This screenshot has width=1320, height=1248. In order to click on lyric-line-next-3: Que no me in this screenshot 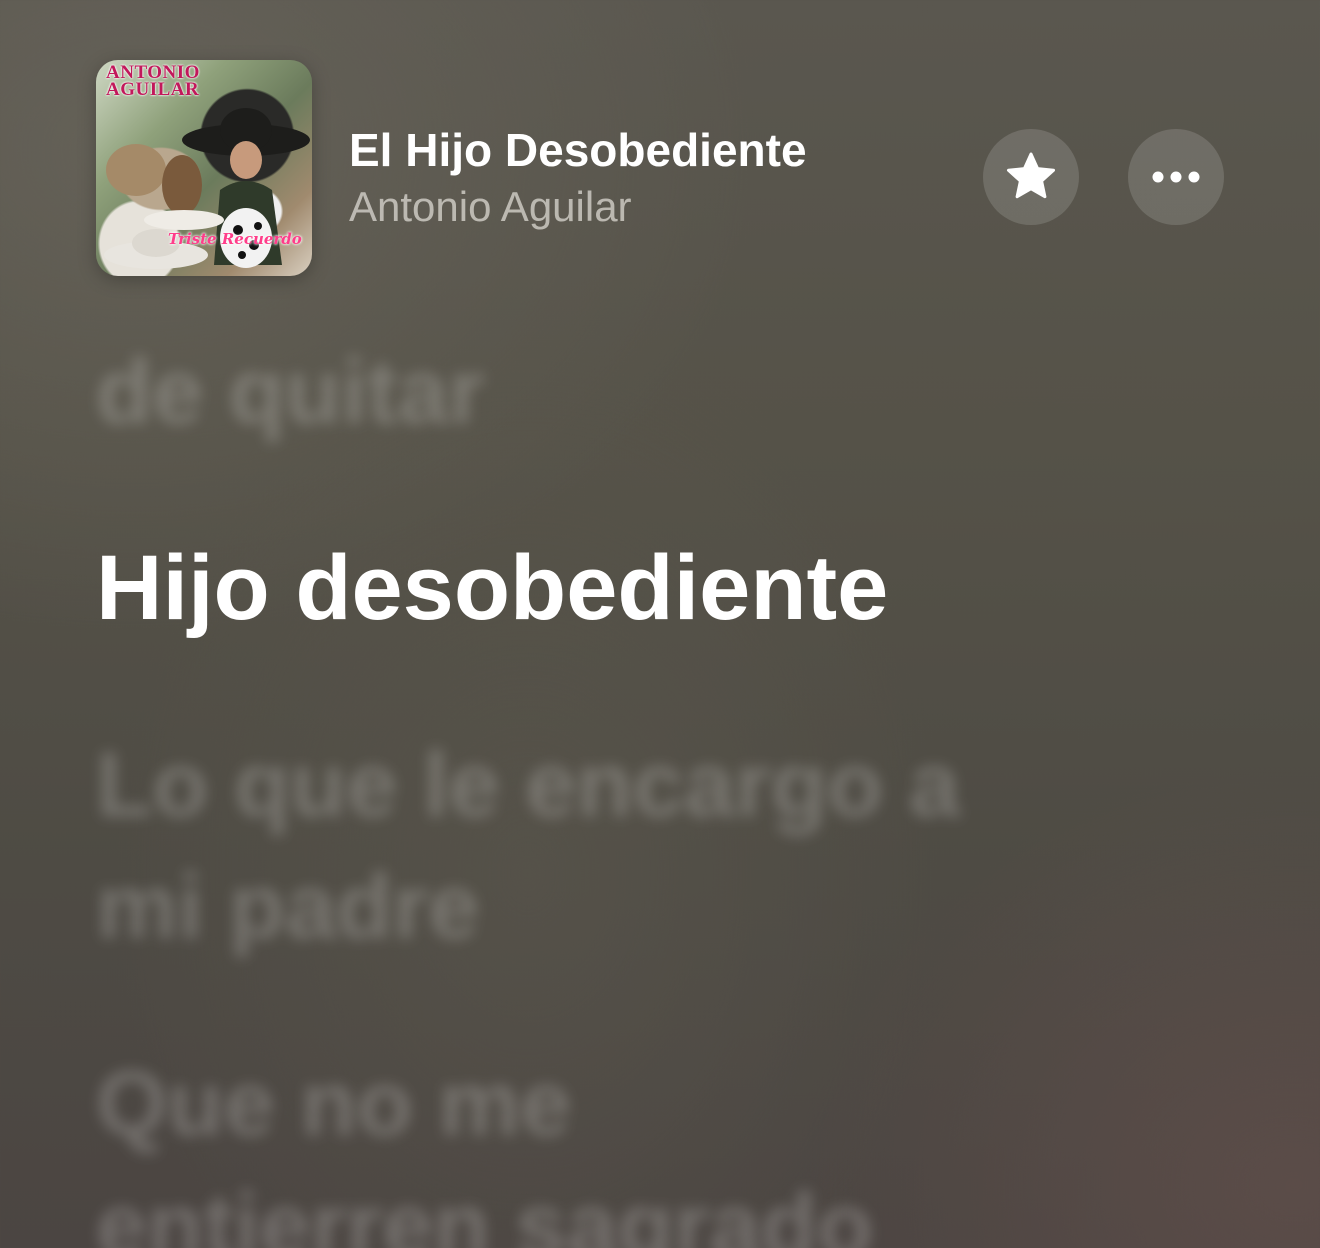, I will do `click(333, 1104)`.